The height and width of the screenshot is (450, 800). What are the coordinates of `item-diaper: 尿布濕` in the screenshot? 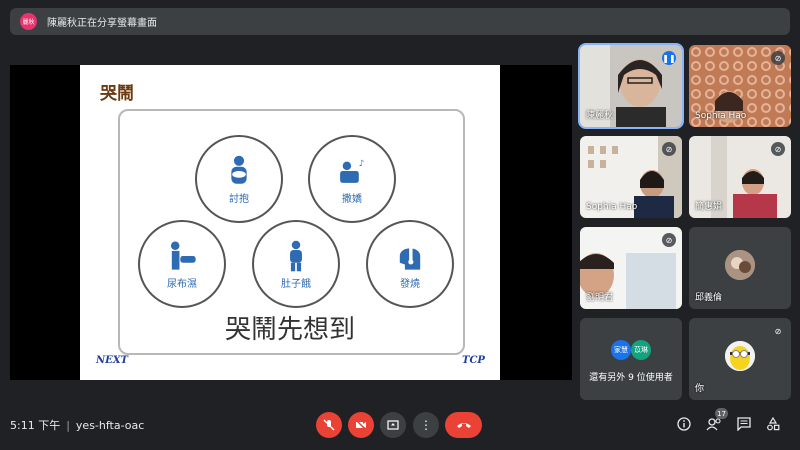 It's located at (182, 264).